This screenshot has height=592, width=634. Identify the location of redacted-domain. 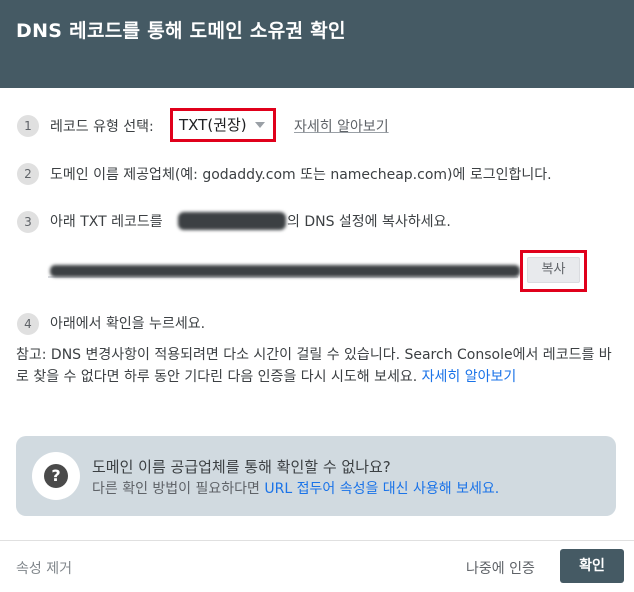
(232, 221).